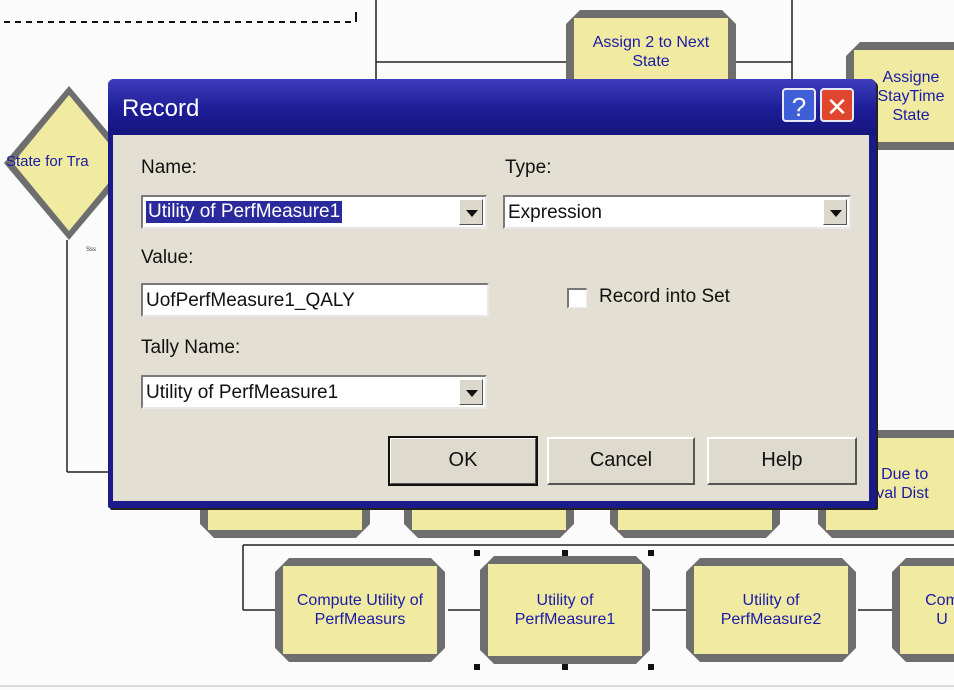  Describe the element at coordinates (250, 300) in the screenshot. I see `value-text: UofPerfMeasure1_QALY` at that location.